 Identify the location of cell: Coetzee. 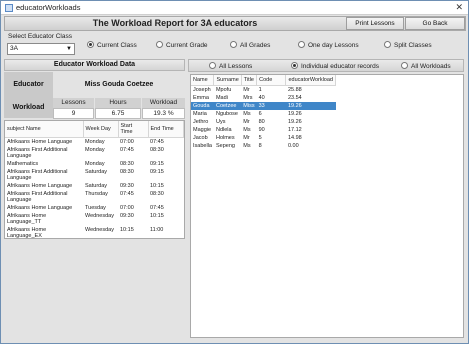
(227, 106).